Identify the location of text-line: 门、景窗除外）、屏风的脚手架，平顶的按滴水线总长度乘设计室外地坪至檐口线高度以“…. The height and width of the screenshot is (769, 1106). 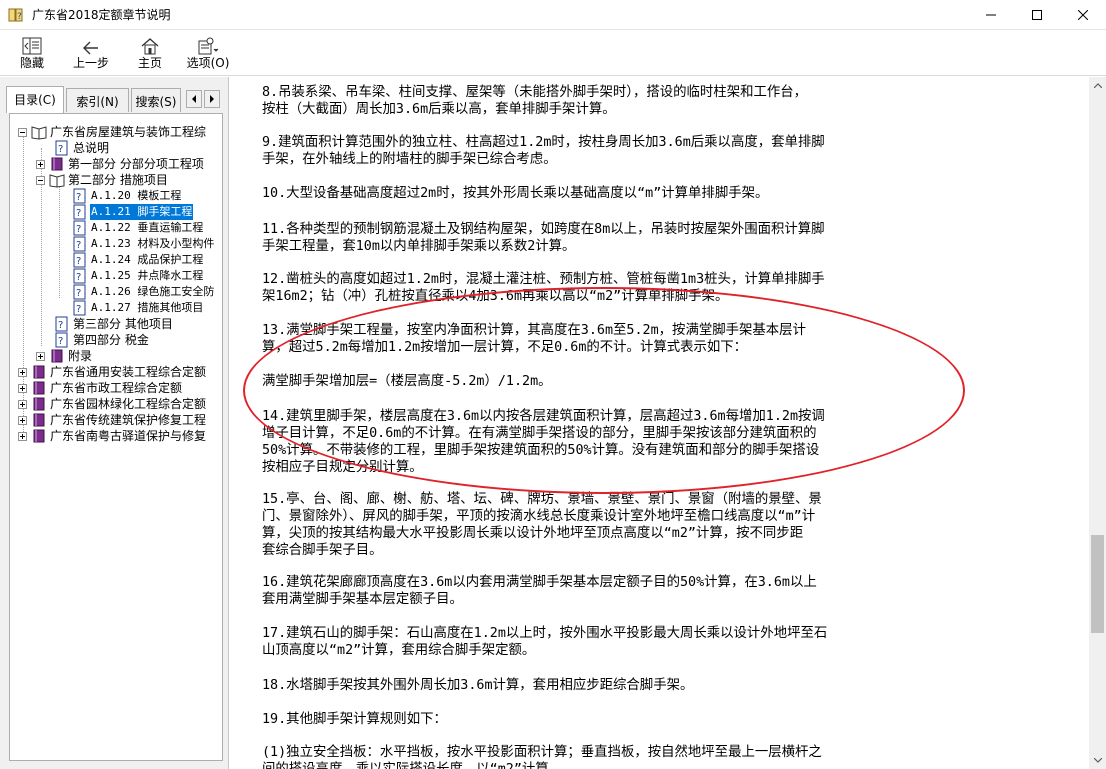
(539, 516).